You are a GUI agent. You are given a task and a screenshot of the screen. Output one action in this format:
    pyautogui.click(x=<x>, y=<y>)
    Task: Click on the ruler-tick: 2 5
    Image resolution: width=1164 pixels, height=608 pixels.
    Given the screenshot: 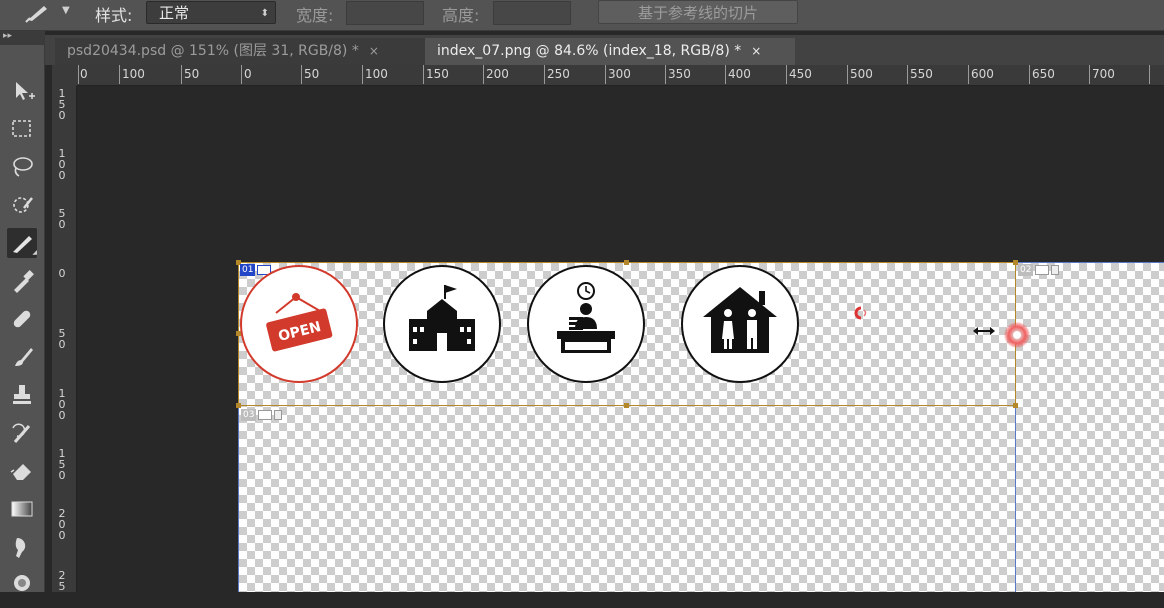 What is the action you would take?
    pyautogui.click(x=62, y=581)
    